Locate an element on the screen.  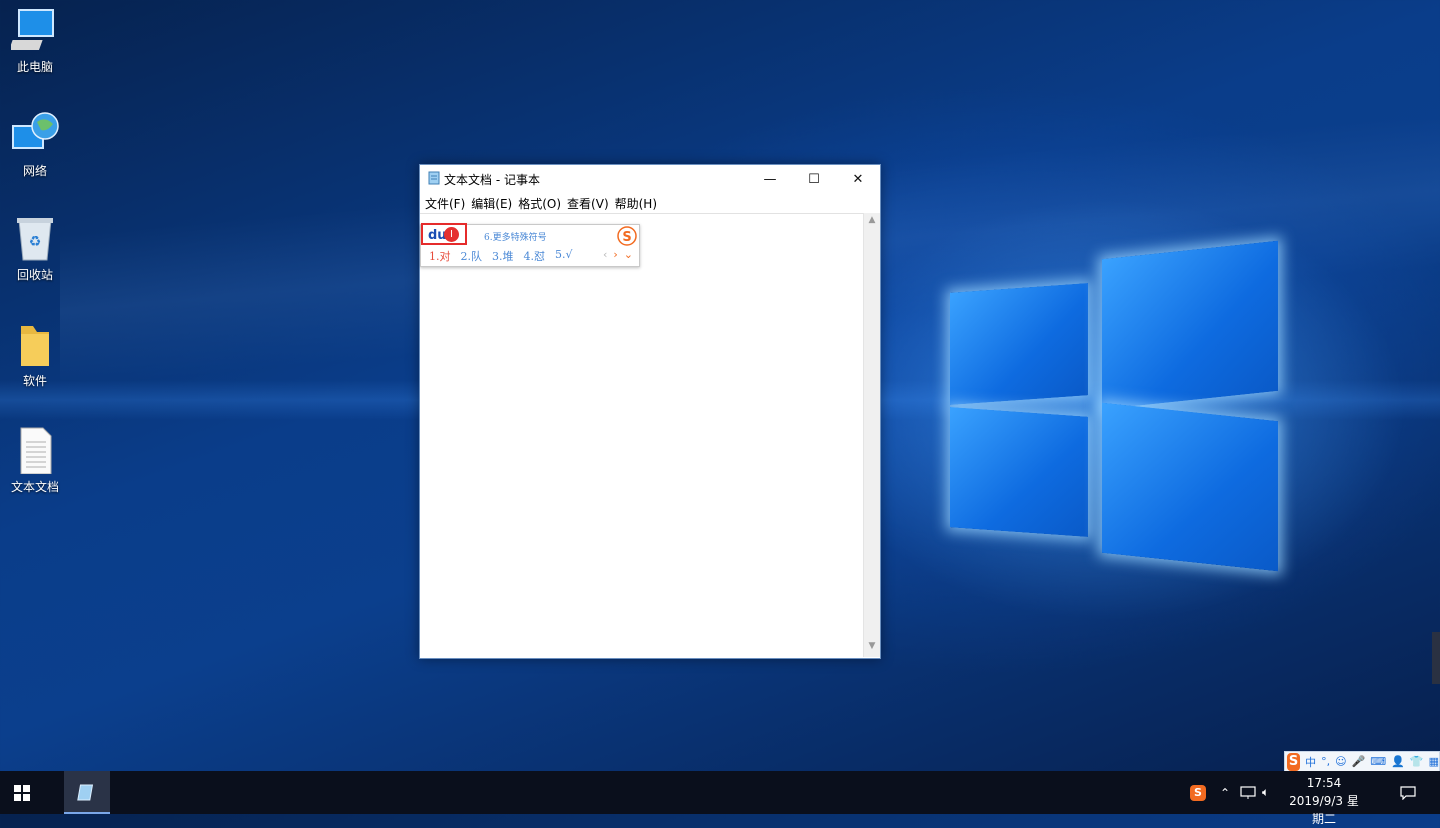
computer-icon is located at coordinates (33, 30).